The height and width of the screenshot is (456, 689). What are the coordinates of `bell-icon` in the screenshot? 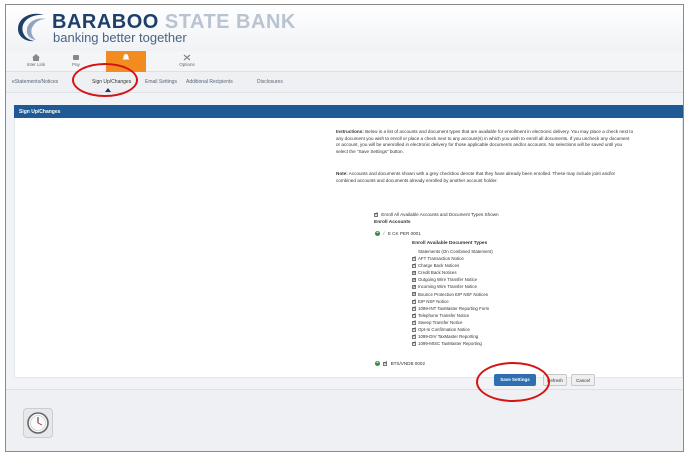 It's located at (126, 57).